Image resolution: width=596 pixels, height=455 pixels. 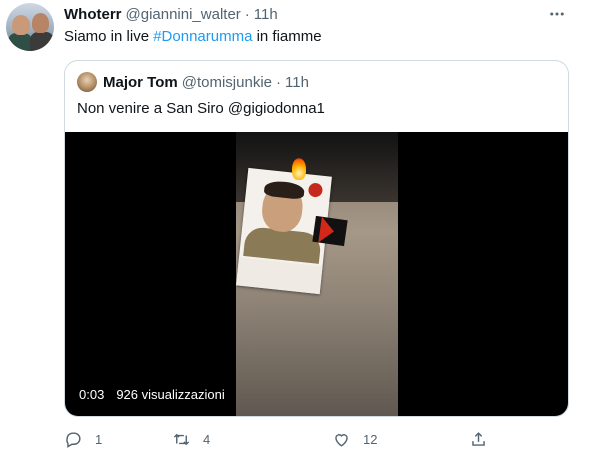 I want to click on flag-sticker, so click(x=330, y=231).